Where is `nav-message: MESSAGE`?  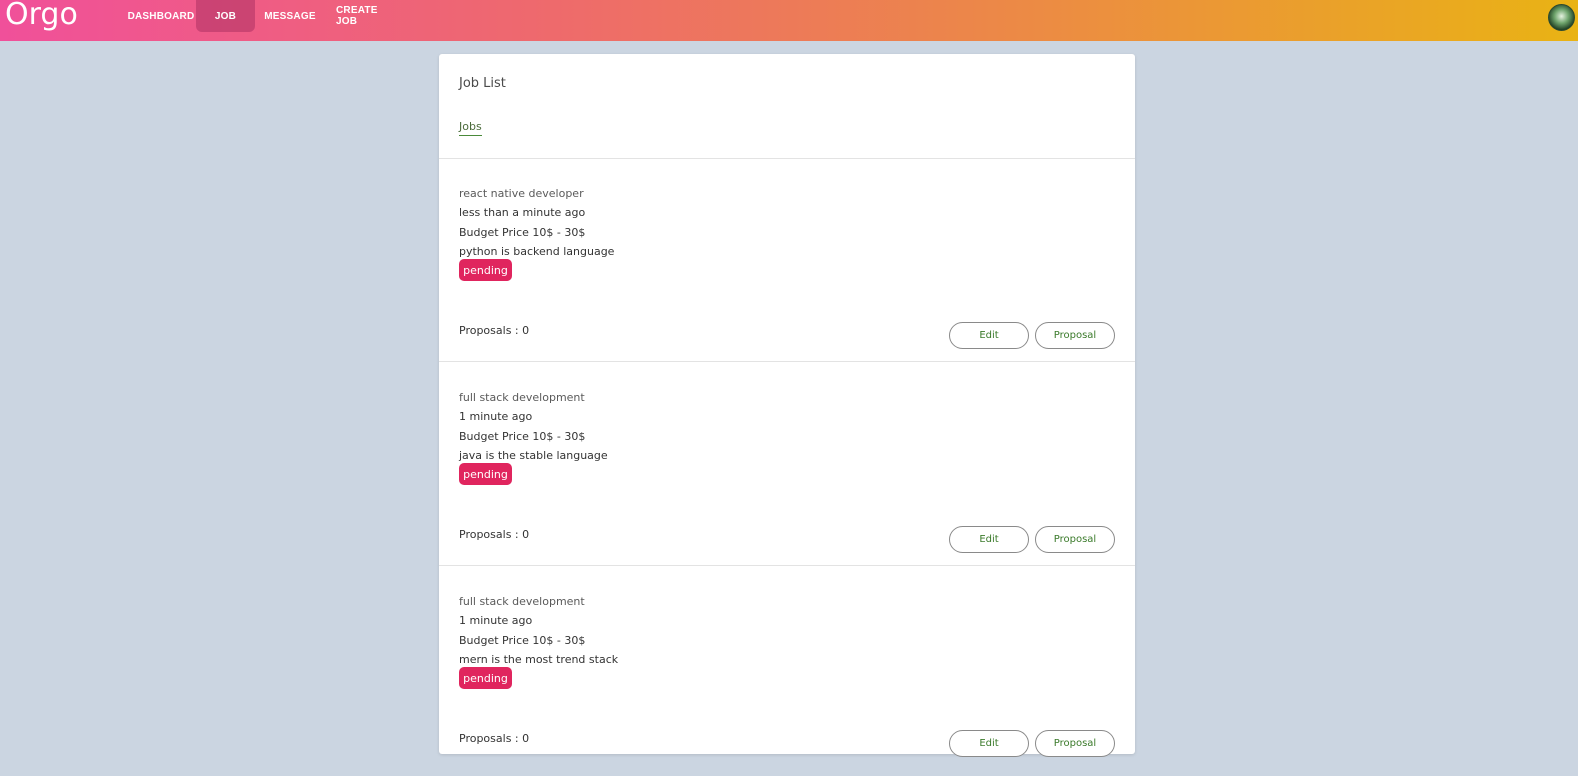 nav-message: MESSAGE is located at coordinates (290, 16).